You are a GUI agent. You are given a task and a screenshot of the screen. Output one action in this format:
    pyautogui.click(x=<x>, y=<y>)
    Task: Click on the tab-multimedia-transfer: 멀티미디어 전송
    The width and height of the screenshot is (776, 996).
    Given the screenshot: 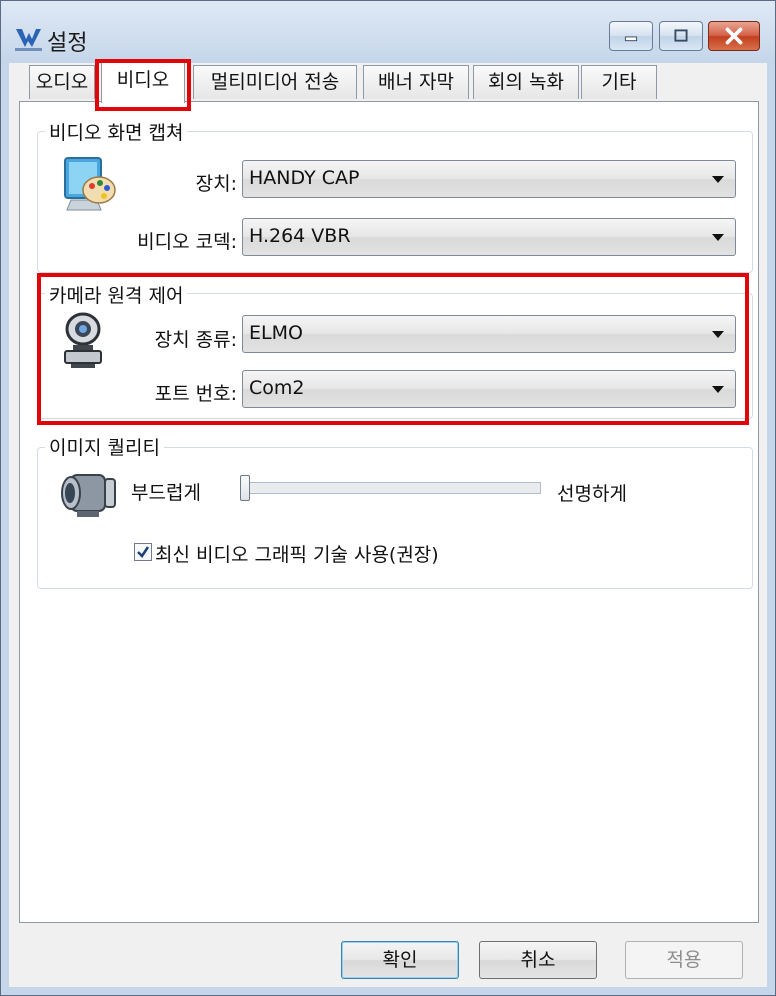 What is the action you would take?
    pyautogui.click(x=275, y=82)
    